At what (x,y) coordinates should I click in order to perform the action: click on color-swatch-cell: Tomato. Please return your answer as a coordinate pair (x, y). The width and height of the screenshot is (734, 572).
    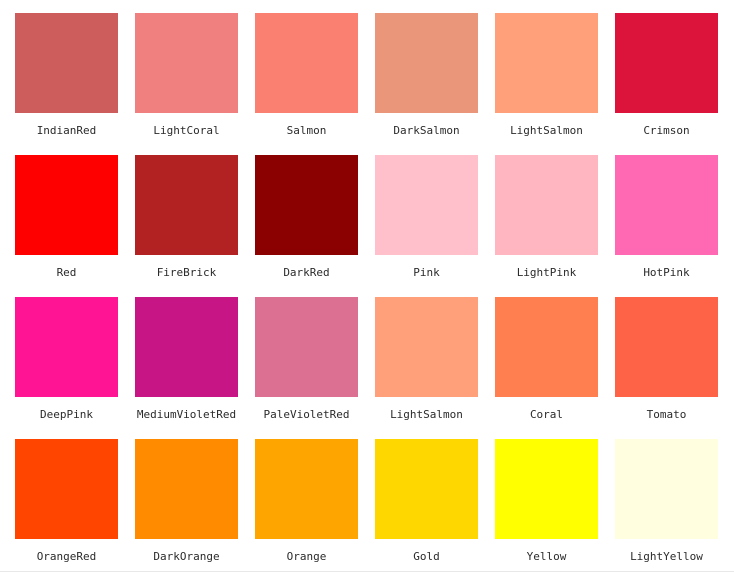
    Looking at the image, I should click on (660, 355).